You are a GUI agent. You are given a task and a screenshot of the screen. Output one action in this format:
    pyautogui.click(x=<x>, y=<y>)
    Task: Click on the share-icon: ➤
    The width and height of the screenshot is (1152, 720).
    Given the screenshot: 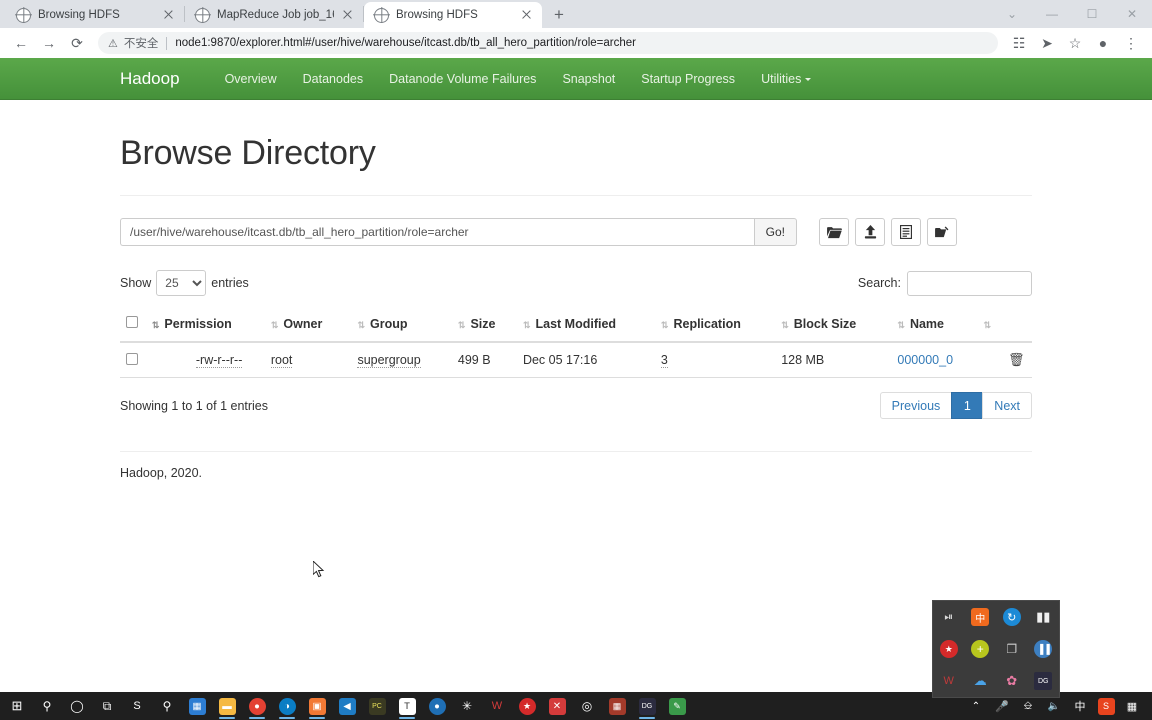 What is the action you would take?
    pyautogui.click(x=1047, y=43)
    